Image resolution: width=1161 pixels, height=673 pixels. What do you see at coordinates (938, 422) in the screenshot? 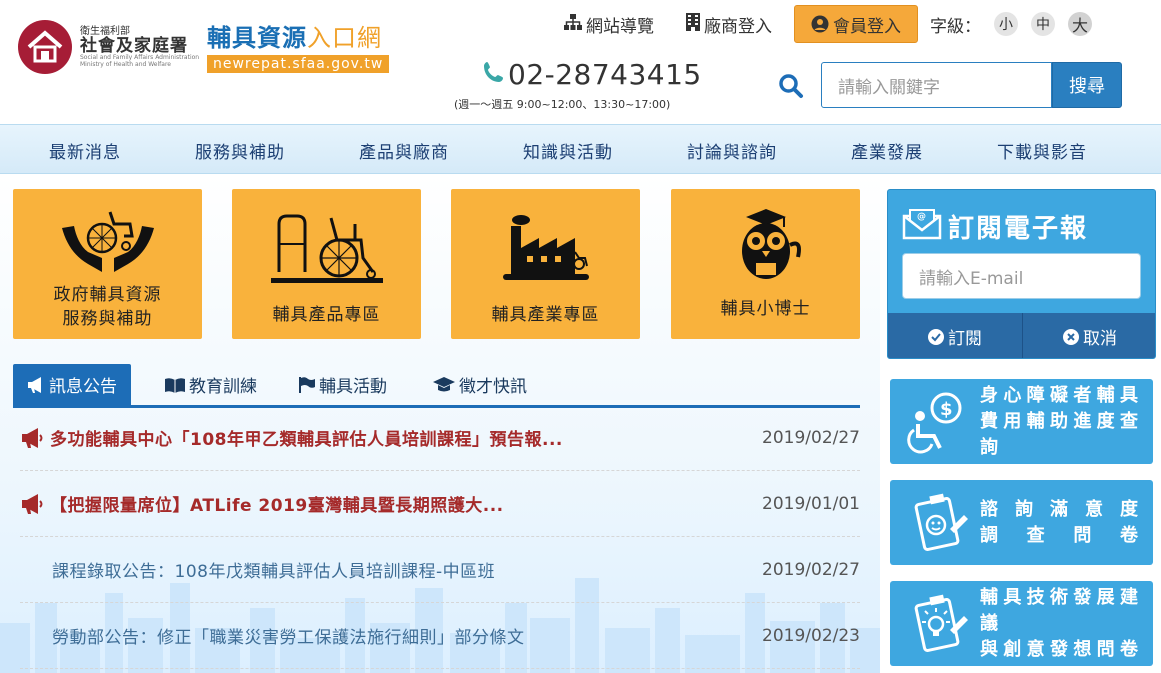
I see `wheelchair-money-icon: $` at bounding box center [938, 422].